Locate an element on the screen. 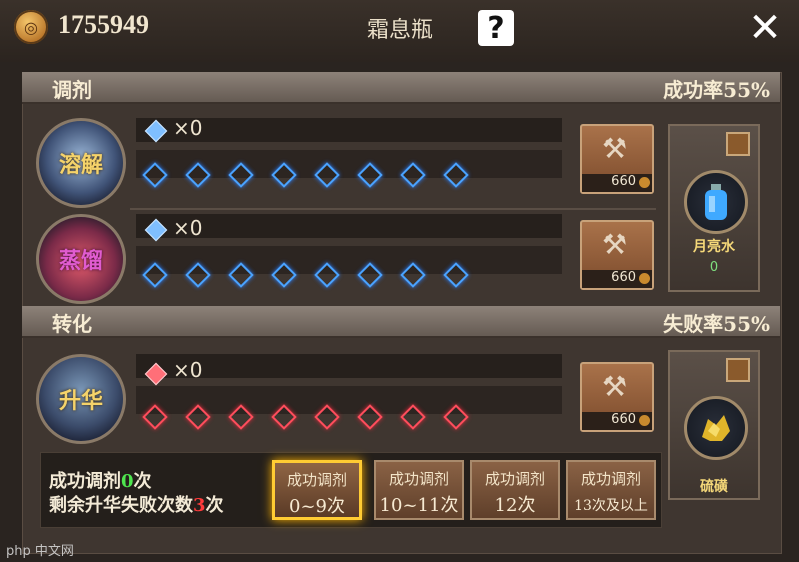 Image resolution: width=799 pixels, height=562 pixels. material-qty: 0 is located at coordinates (714, 267).